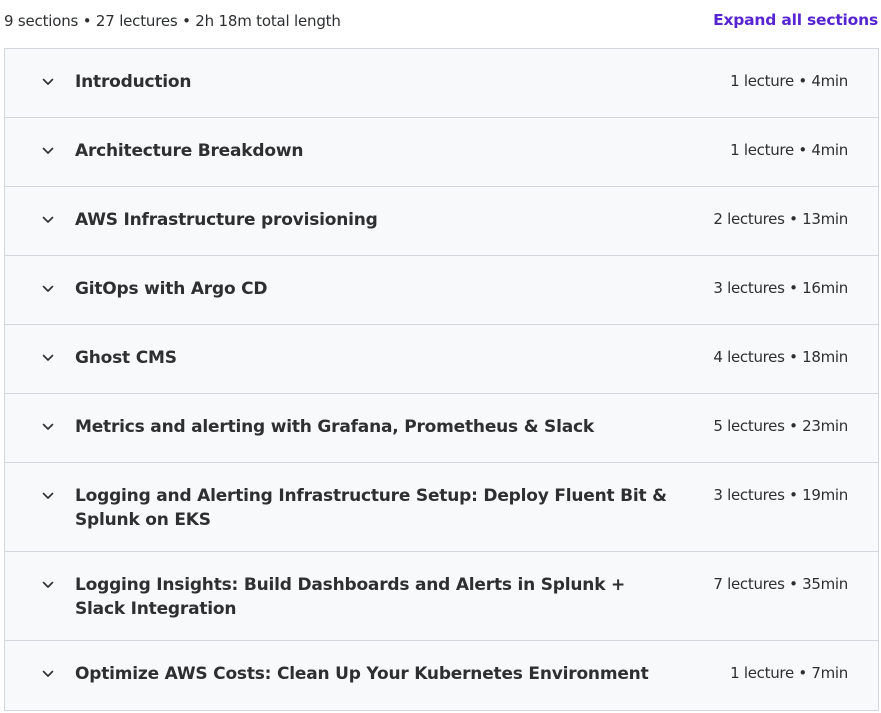  I want to click on section-gitops-argo-cd: GitOps with Argo CD 3 lectures • 16min, so click(441, 290).